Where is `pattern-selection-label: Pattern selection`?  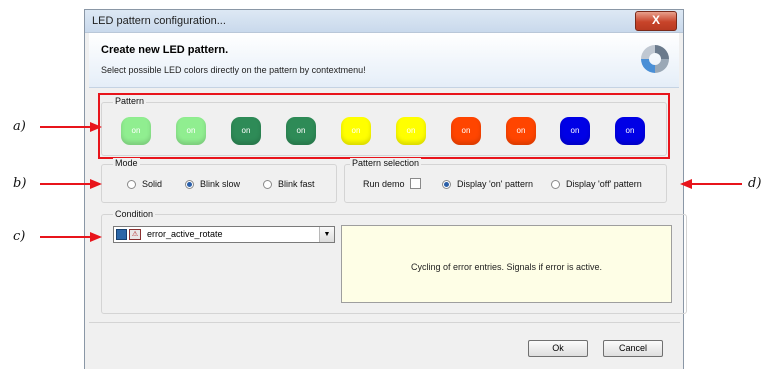 pattern-selection-label: Pattern selection is located at coordinates (386, 163).